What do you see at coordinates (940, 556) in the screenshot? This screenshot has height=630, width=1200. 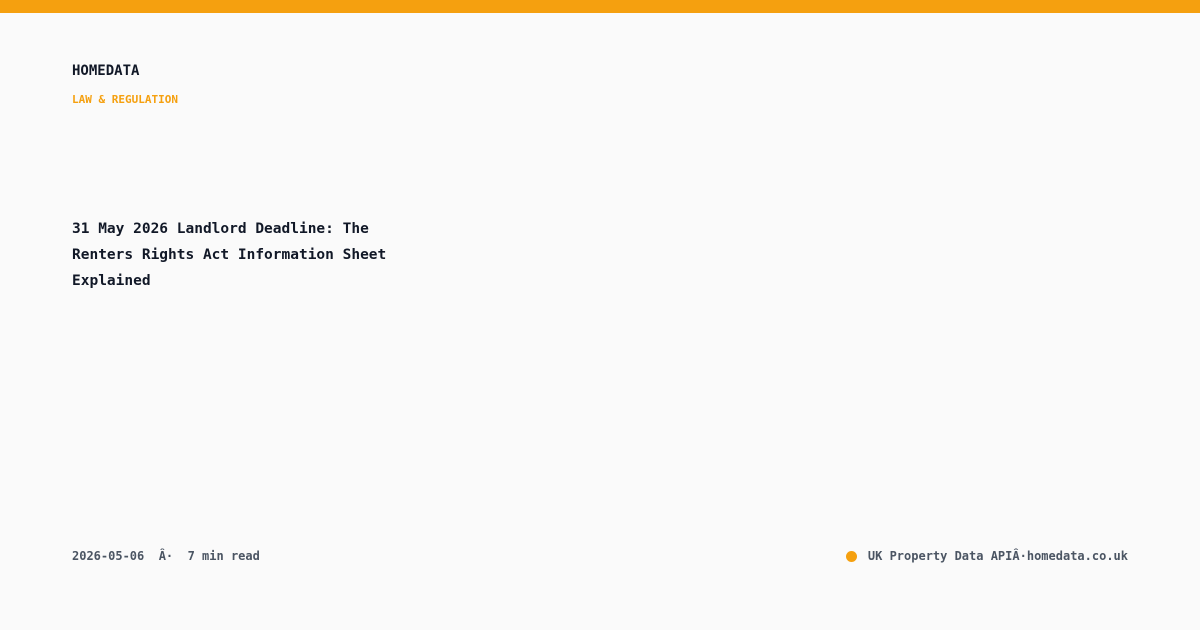 I see `product-name: UK Property Data API` at bounding box center [940, 556].